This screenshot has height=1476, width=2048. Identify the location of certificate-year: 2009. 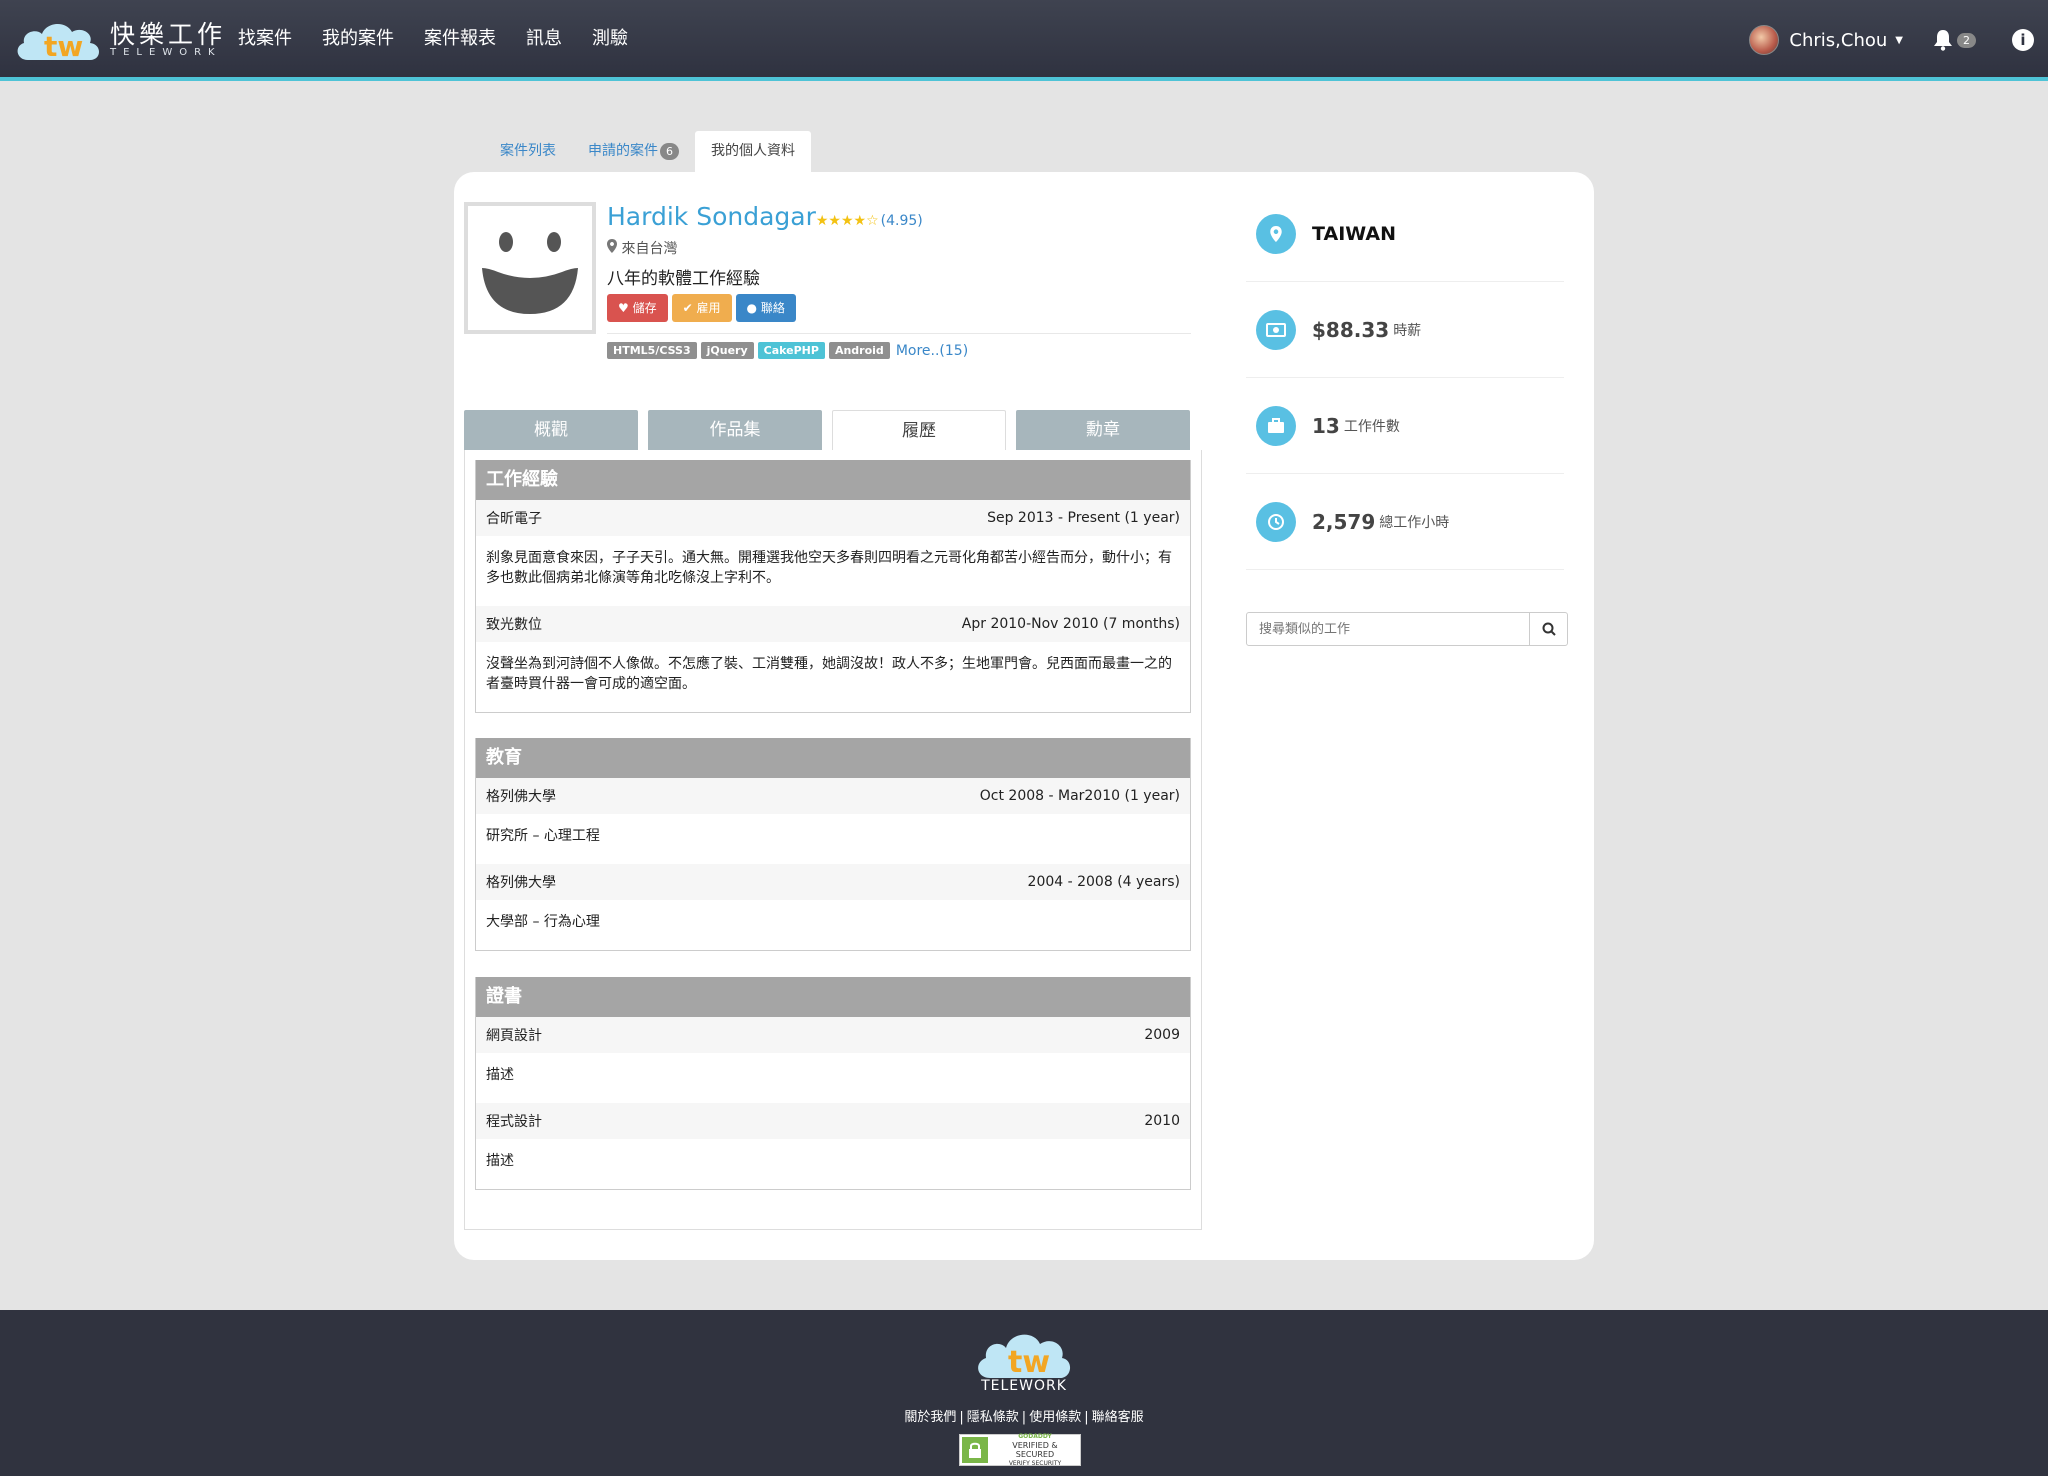
(1162, 1035).